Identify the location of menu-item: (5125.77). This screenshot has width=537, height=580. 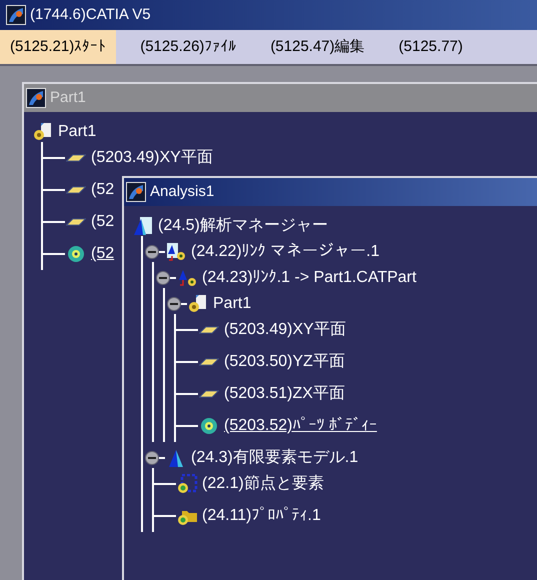
(430, 47).